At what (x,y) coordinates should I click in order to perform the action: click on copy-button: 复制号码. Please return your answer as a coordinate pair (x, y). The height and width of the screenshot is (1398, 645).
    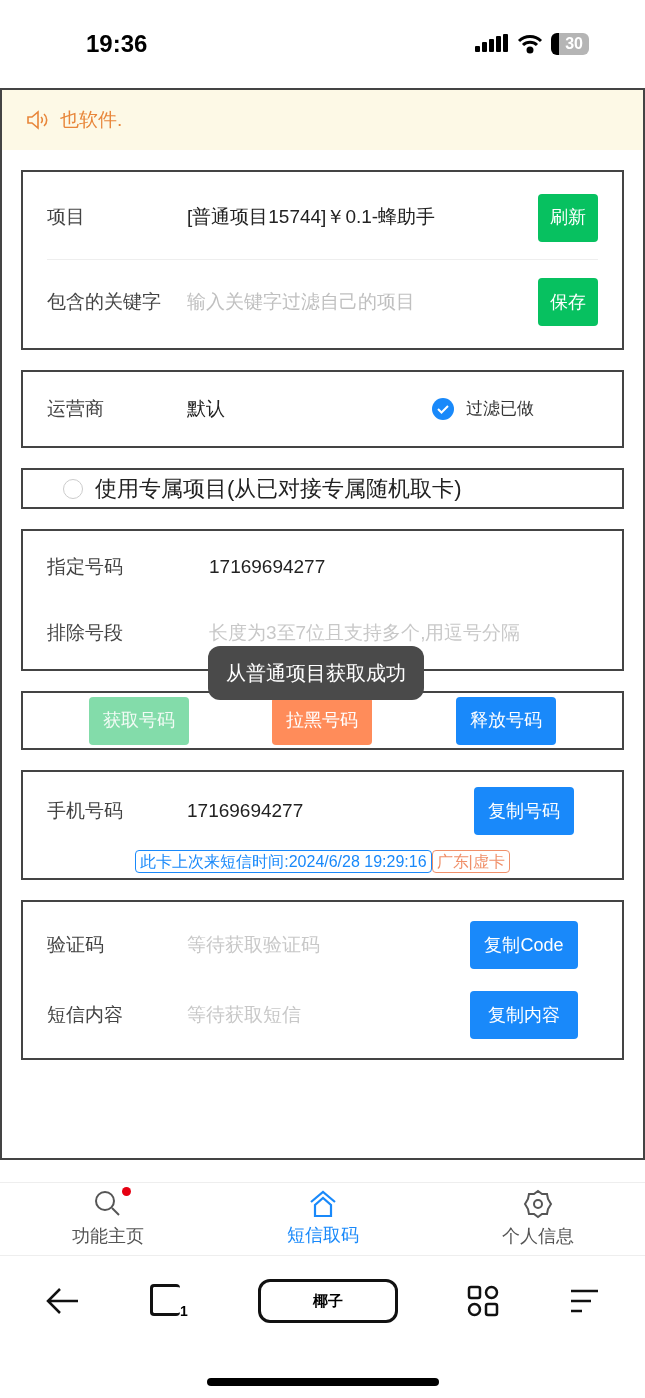
    Looking at the image, I should click on (524, 811).